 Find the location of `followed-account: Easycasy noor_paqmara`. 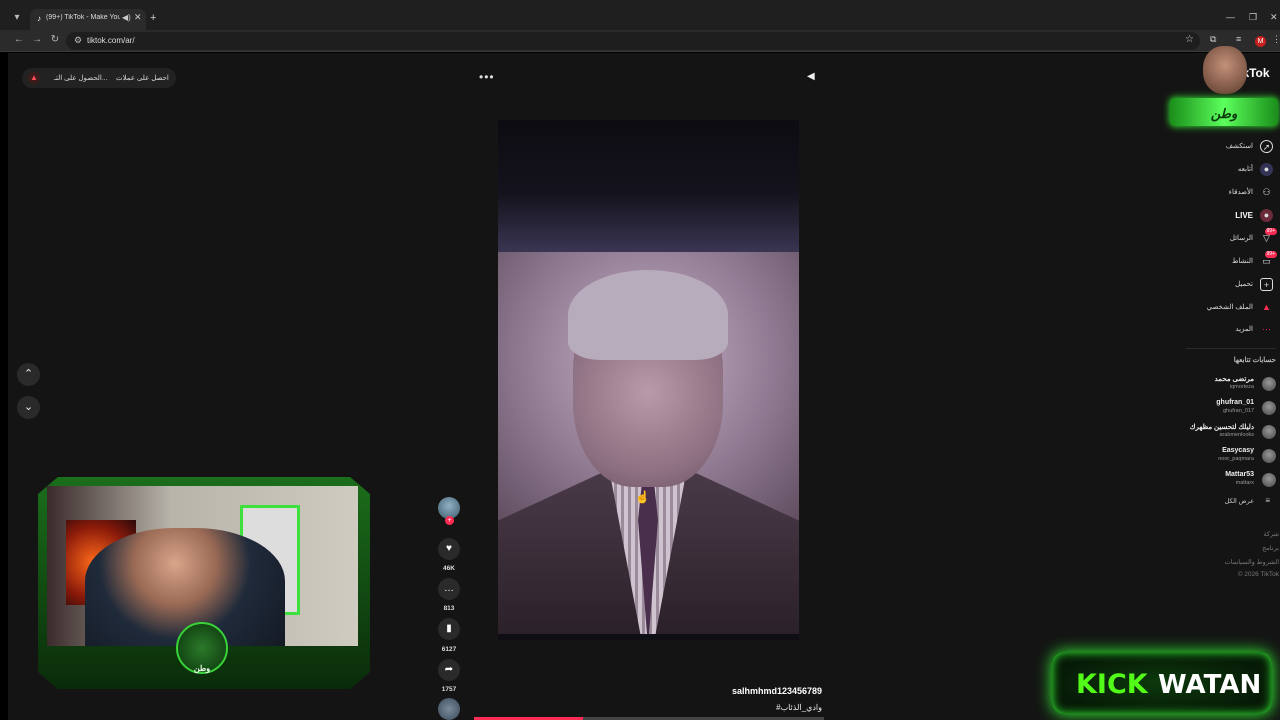

followed-account: Easycasy noor_paqmara is located at coordinates (1225, 456).